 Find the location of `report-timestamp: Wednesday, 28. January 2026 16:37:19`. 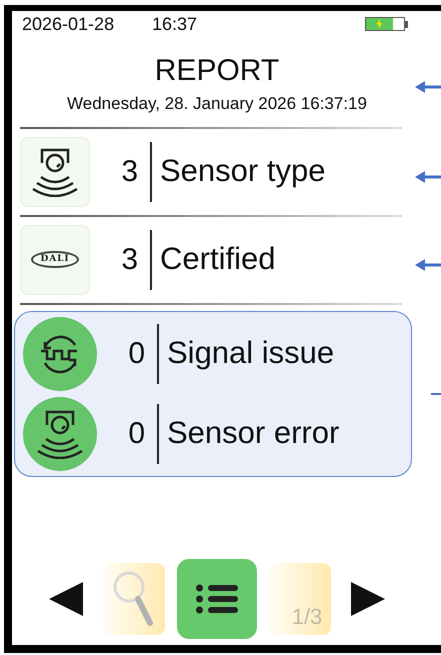

report-timestamp: Wednesday, 28. January 2026 16:37:19 is located at coordinates (217, 104).